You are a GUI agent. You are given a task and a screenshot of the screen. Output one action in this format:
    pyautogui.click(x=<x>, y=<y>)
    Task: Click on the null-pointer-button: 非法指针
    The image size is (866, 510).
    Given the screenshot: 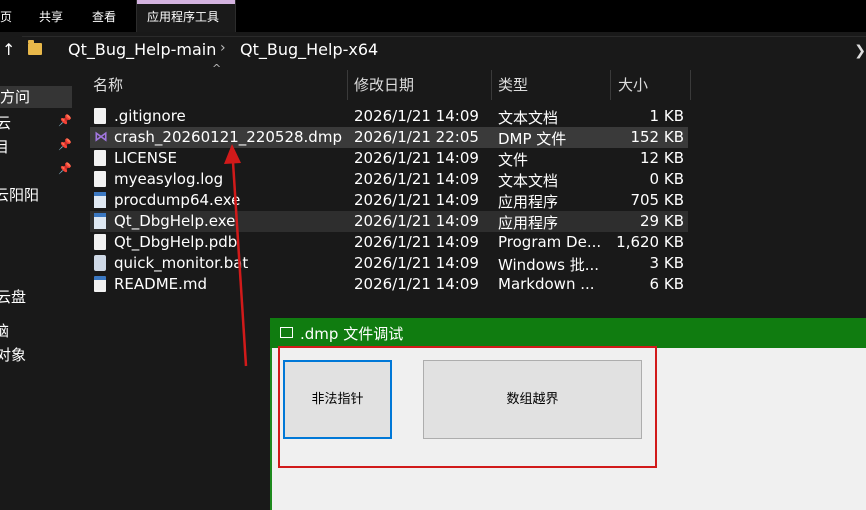 What is the action you would take?
    pyautogui.click(x=337, y=399)
    